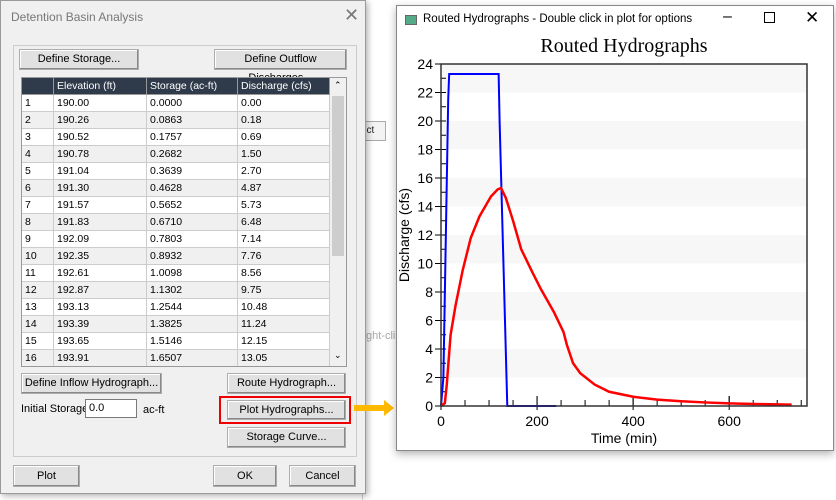 This screenshot has width=836, height=500. I want to click on row-index: 4, so click(38, 154).